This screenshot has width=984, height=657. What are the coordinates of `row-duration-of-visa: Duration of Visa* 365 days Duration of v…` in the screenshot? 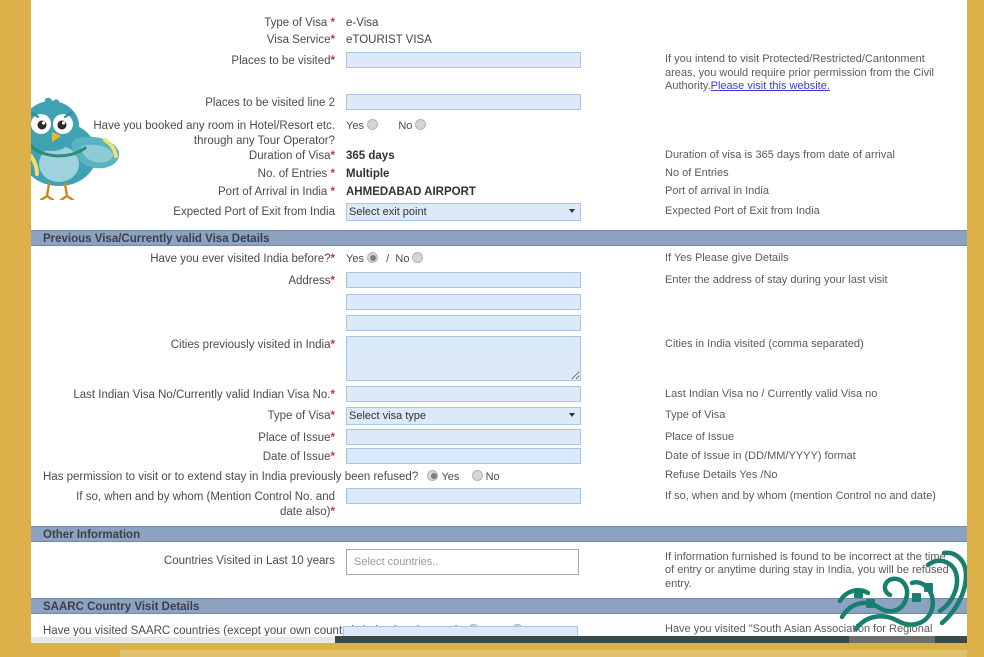 It's located at (499, 158).